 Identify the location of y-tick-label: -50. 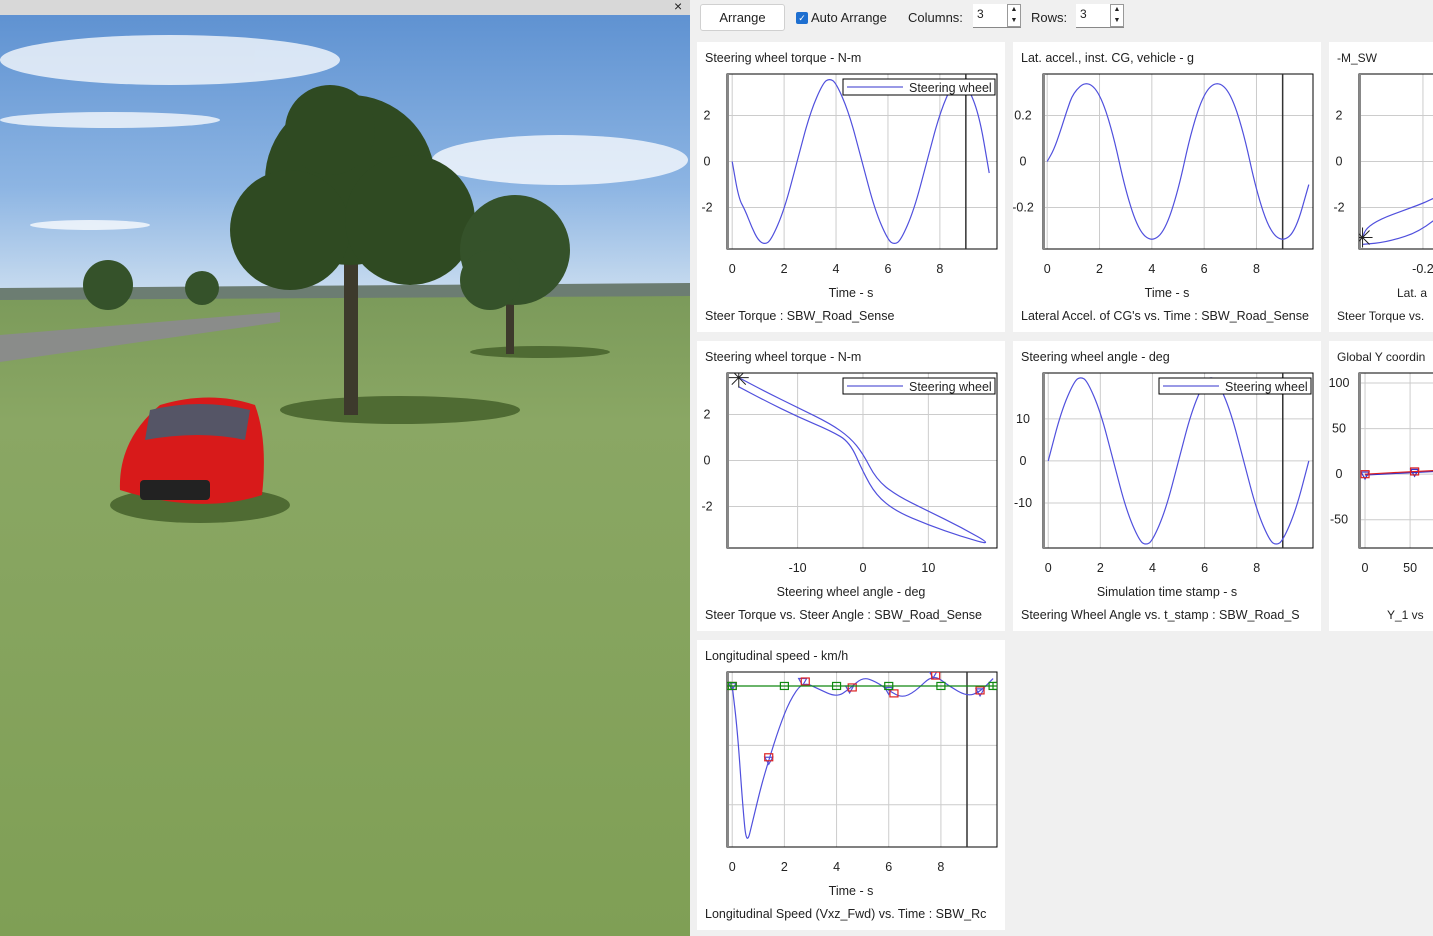
(1339, 520).